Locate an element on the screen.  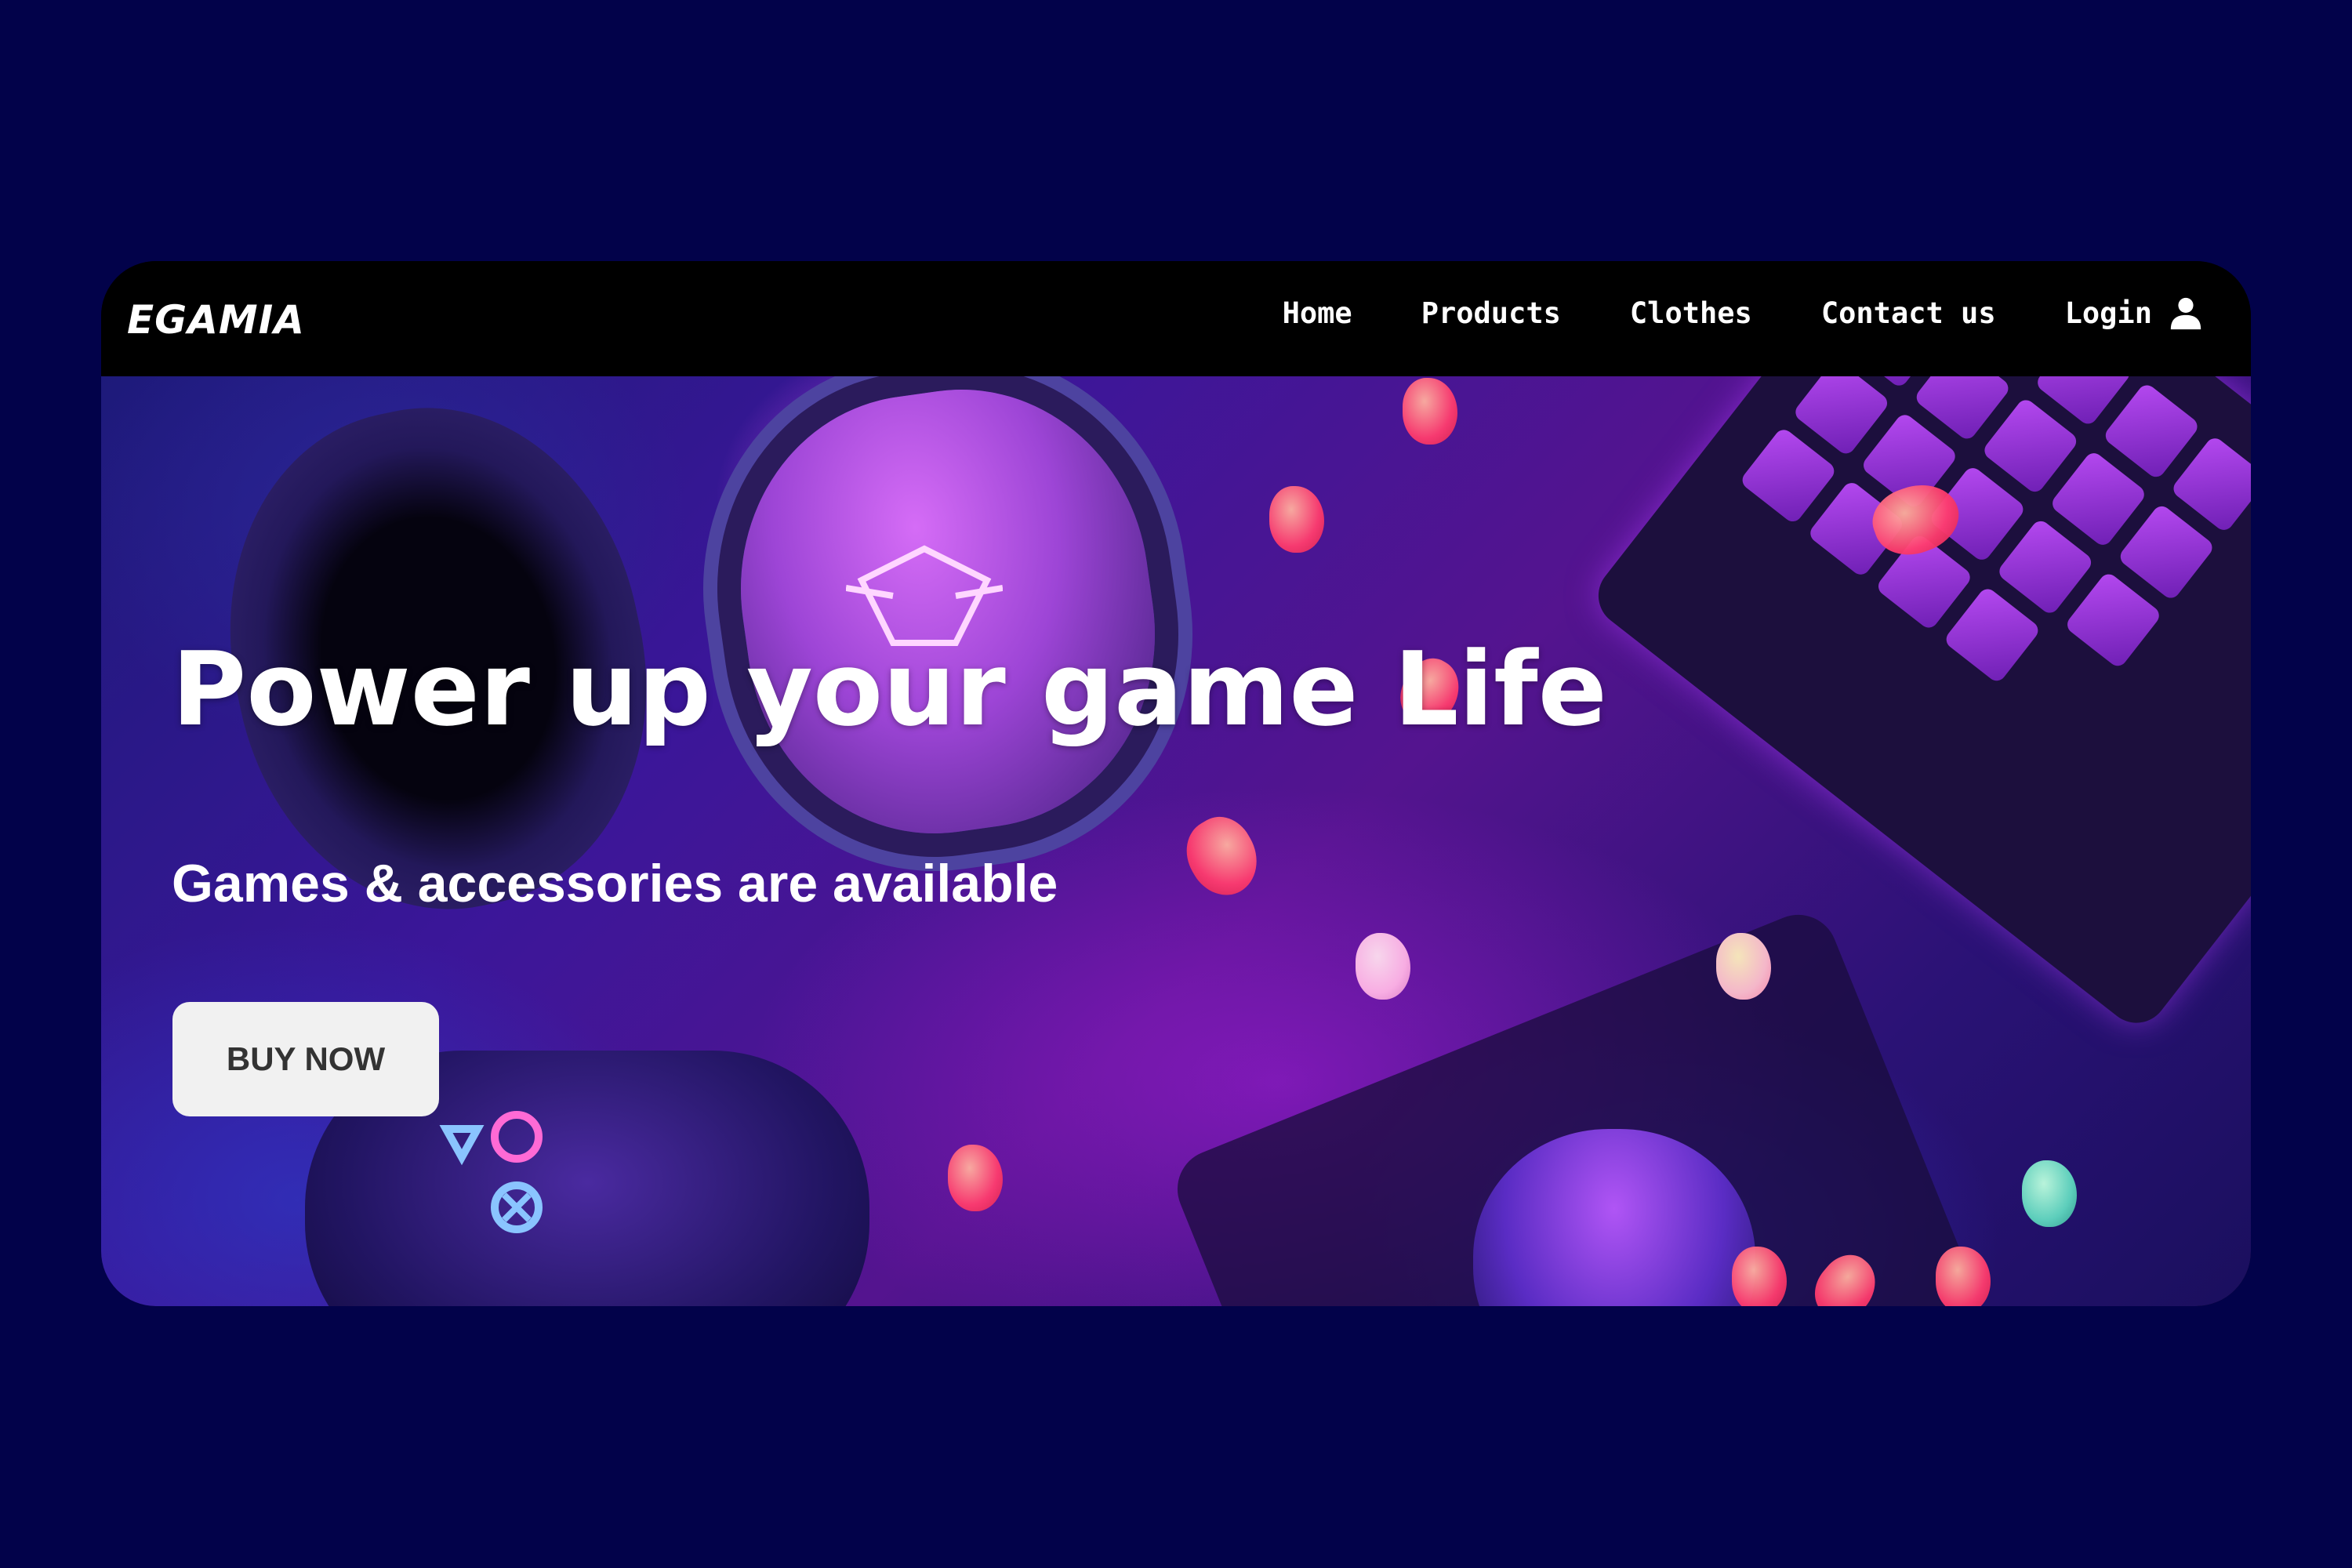
login-link: Login is located at coordinates (2134, 313).